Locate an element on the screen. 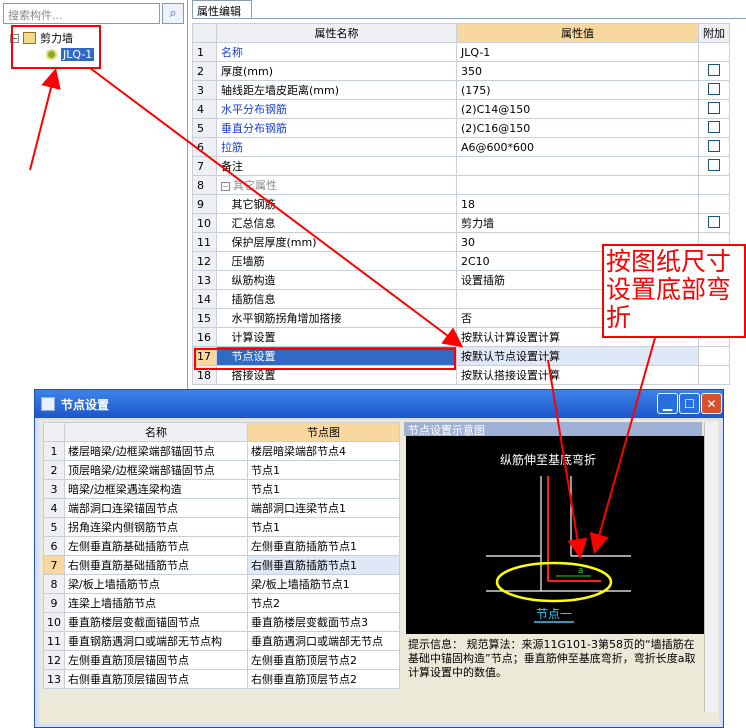 The width and height of the screenshot is (746, 728). tree-node-shear-wall: − 剪力墙 is located at coordinates (41, 38).